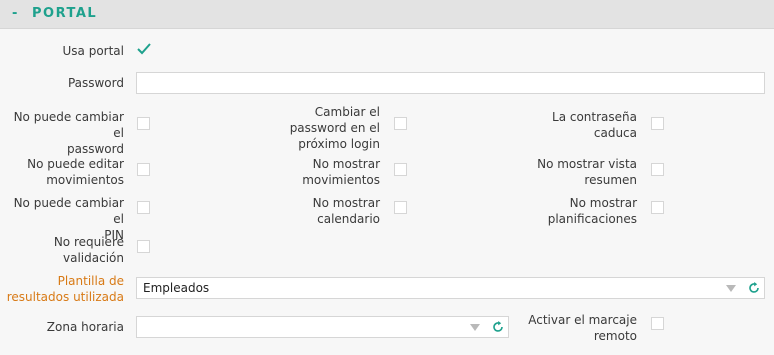 Image resolution: width=774 pixels, height=355 pixels. I want to click on no-puede-editar-movimientos-label: No puede editar movimientos, so click(62, 172).